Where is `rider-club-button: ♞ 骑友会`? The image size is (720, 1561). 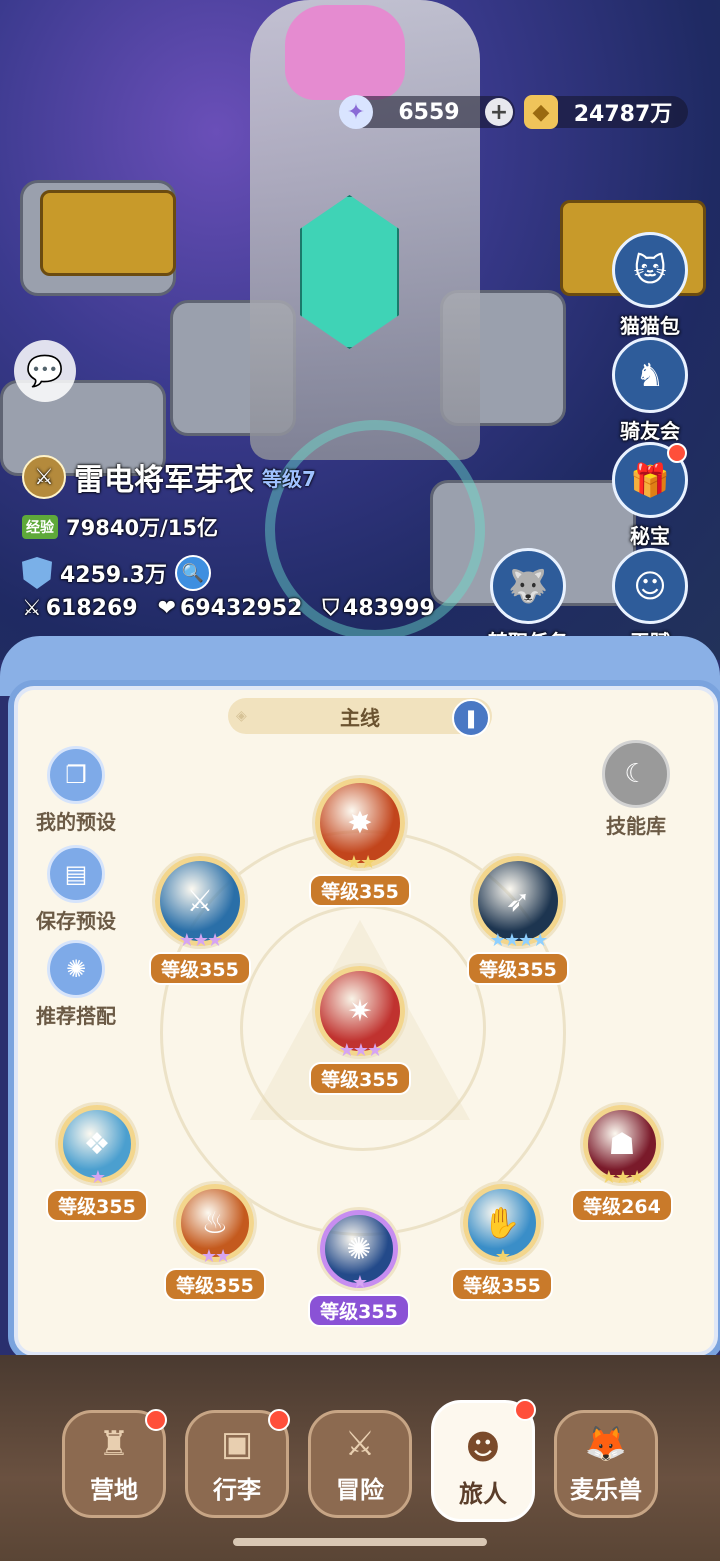
rider-club-button: ♞ 骑友会 is located at coordinates (650, 390).